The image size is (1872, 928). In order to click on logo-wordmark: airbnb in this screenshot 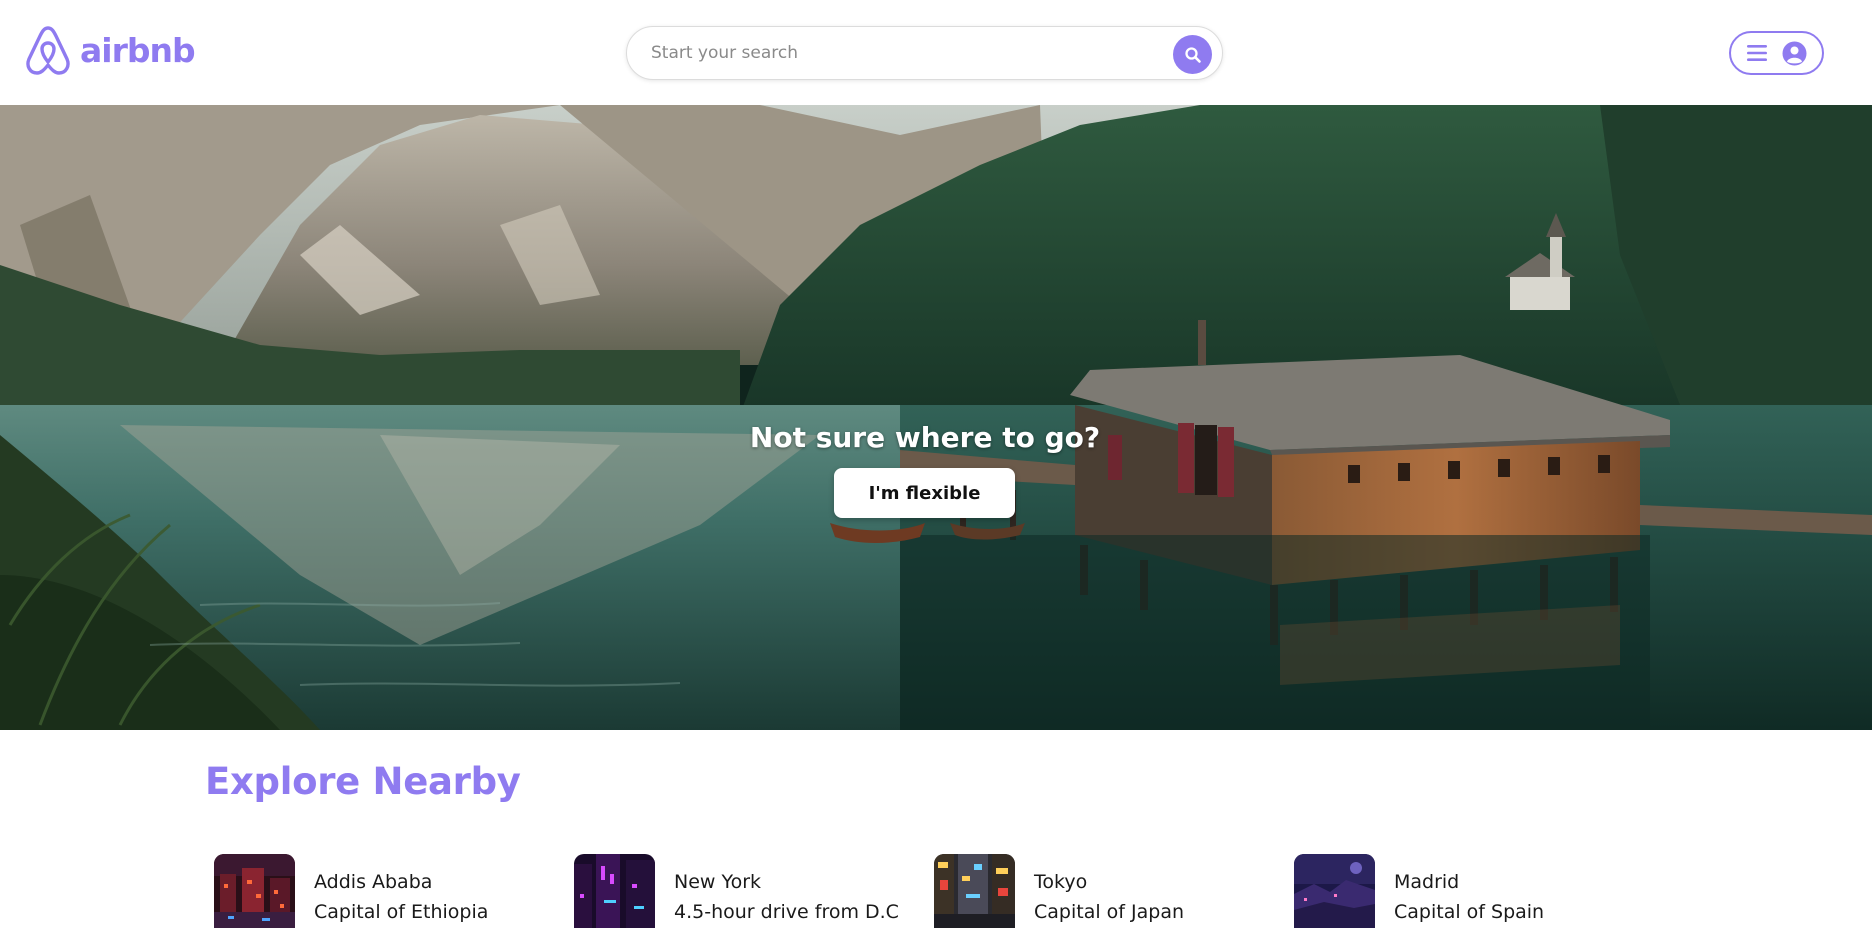, I will do `click(138, 50)`.